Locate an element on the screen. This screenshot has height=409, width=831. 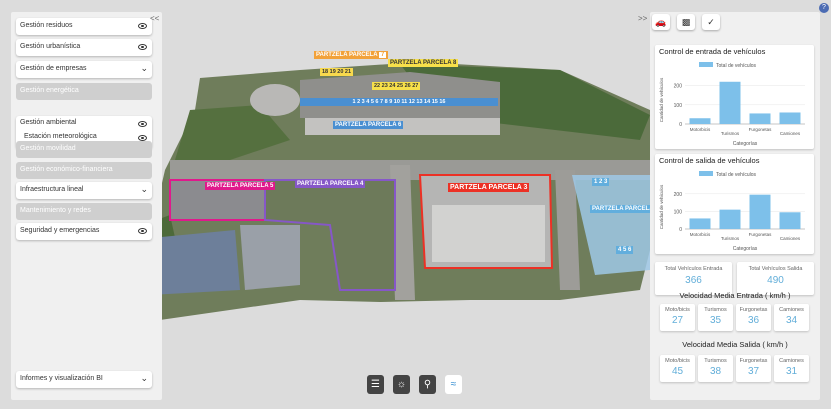
menu-gestion-urbanistica: Gestión urbanística is located at coordinates (84, 47).